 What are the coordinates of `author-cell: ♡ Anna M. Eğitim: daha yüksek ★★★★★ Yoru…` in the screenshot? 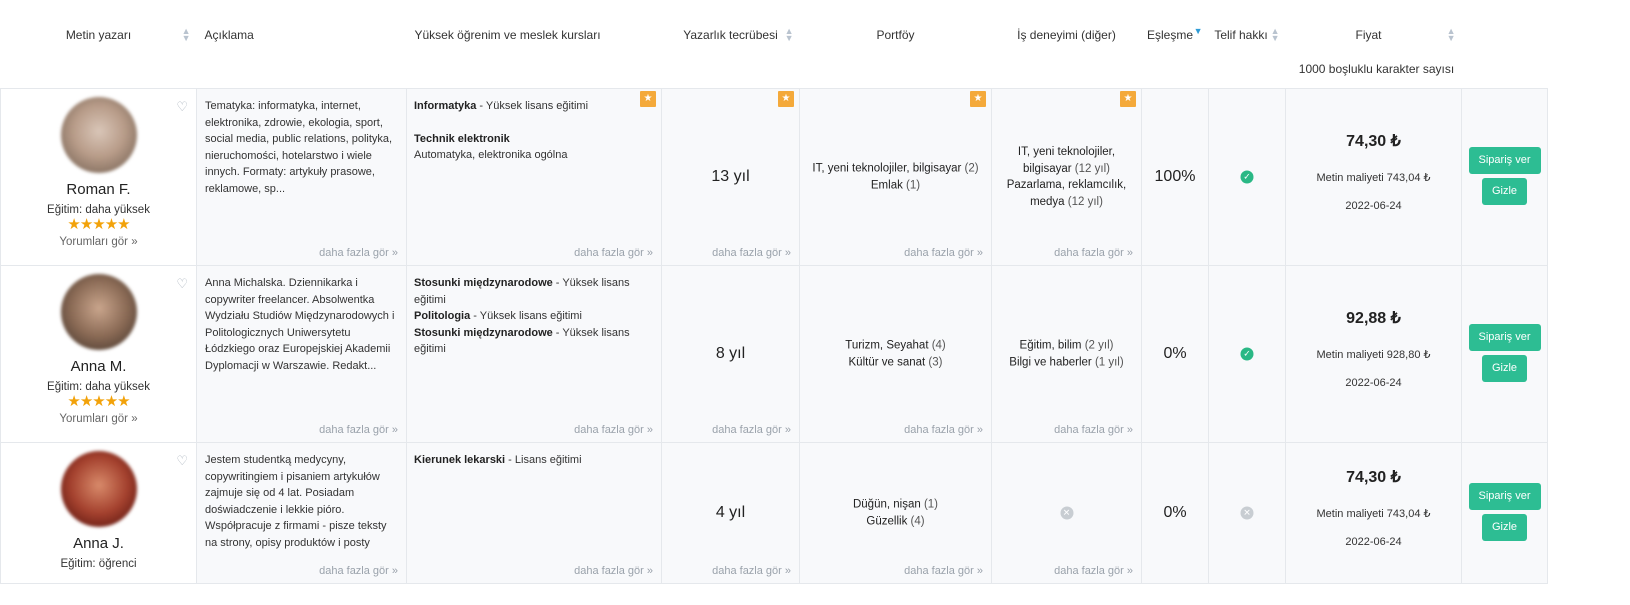 It's located at (98, 354).